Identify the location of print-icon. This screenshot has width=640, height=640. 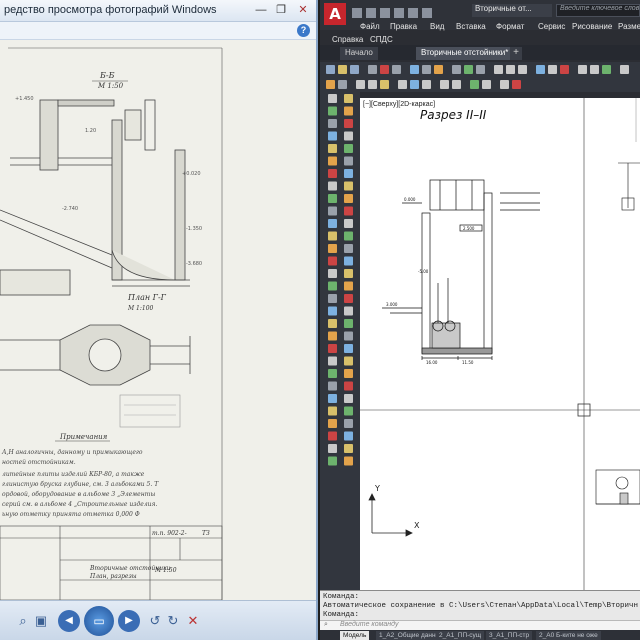
(399, 13).